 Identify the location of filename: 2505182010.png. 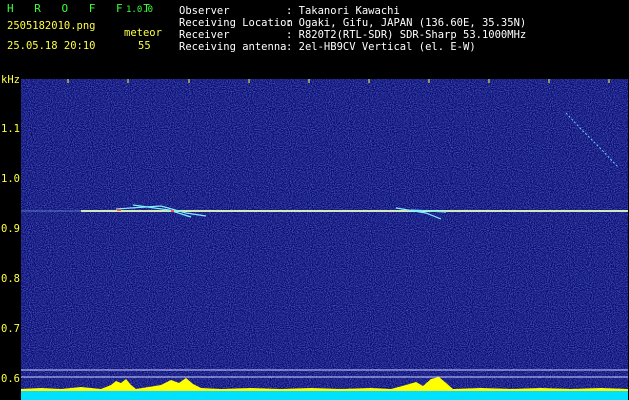
(51, 26).